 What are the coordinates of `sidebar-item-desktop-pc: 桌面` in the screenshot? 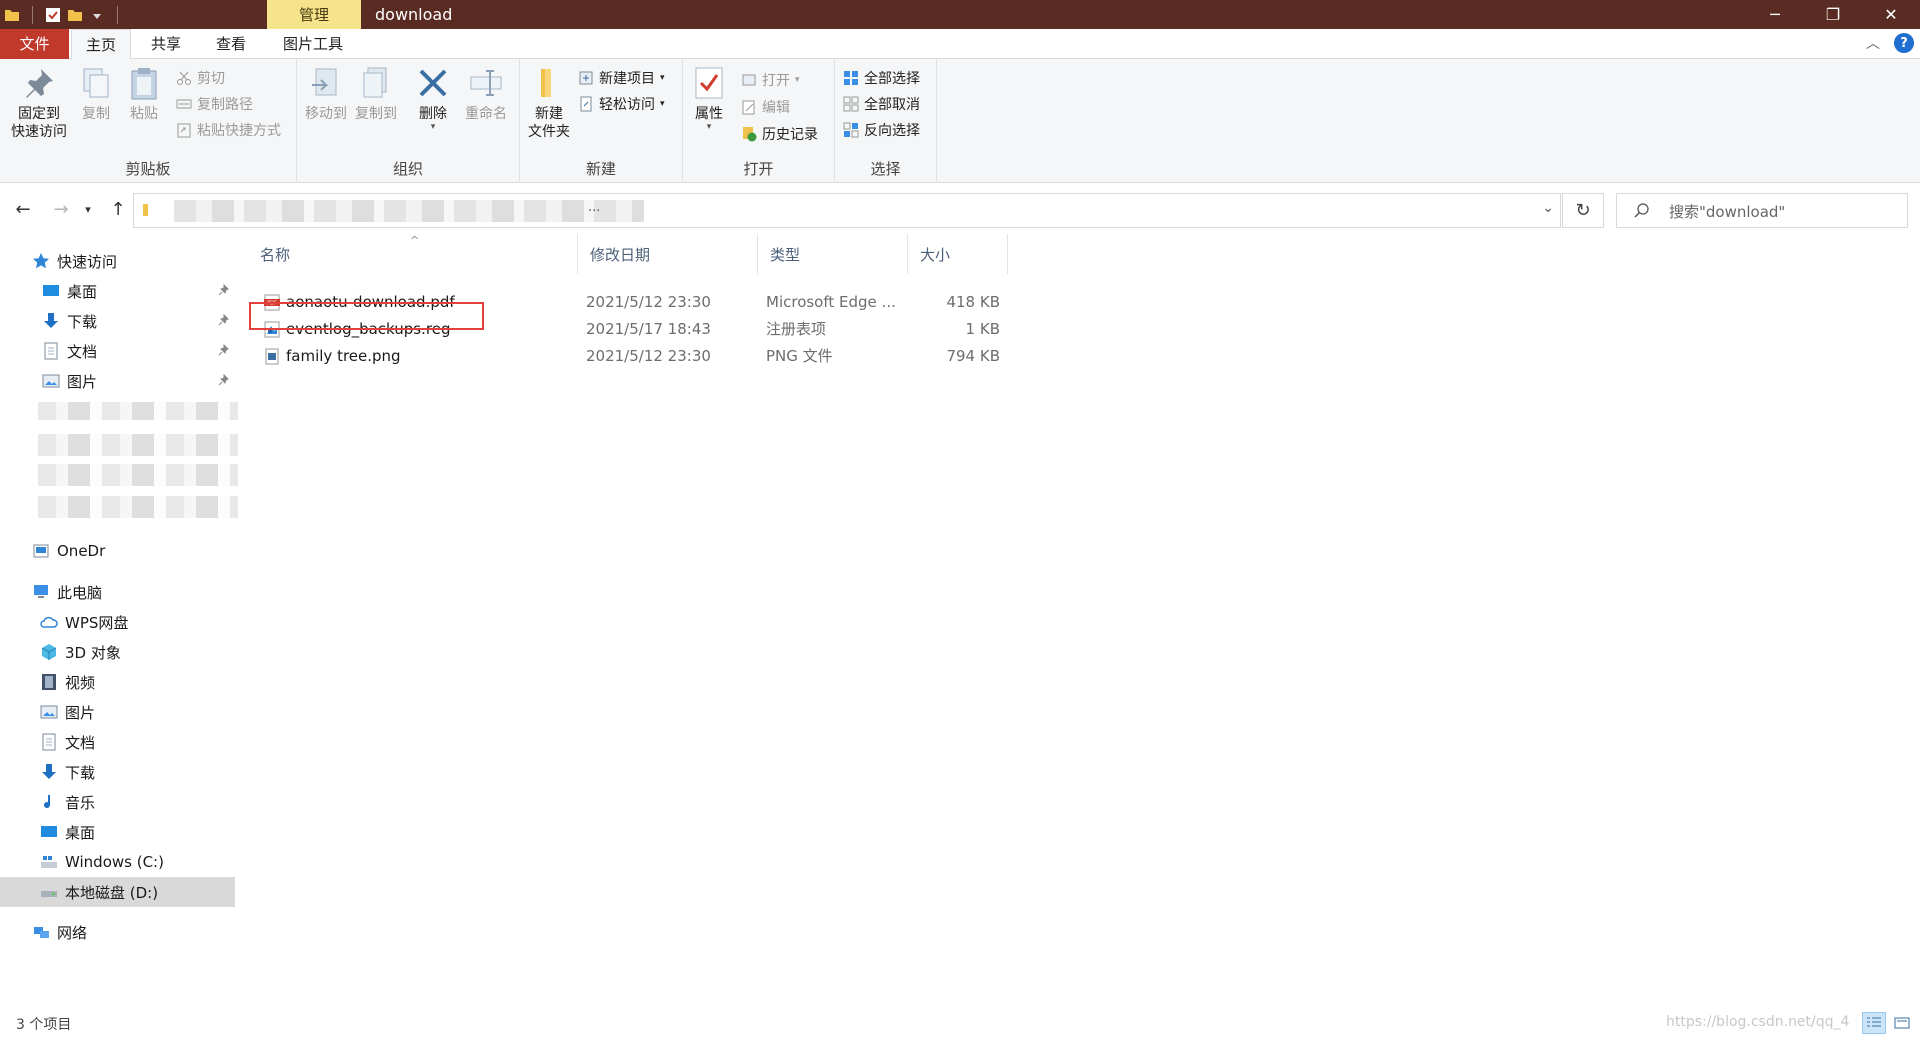 It's located at (117, 832).